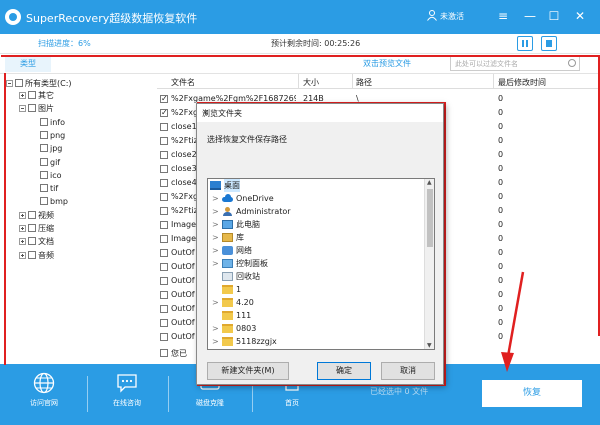  I want to click on close-button: ✕, so click(580, 16).